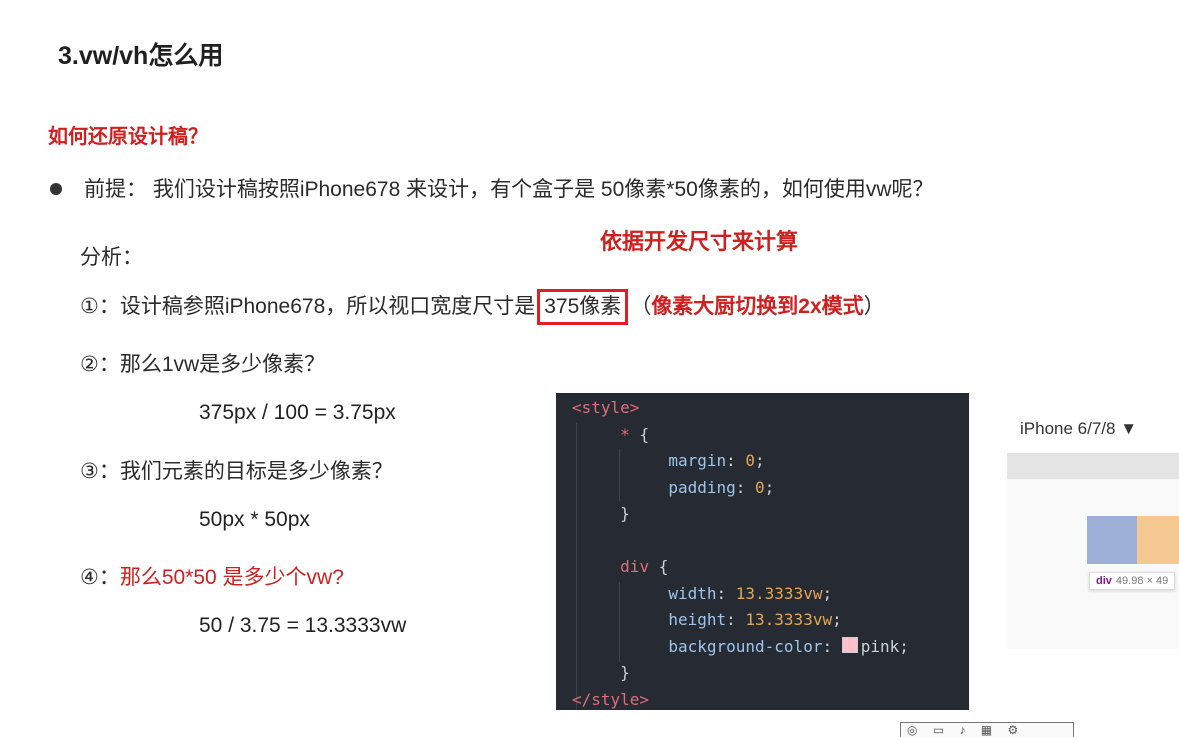 The image size is (1179, 737). I want to click on code-line: height: 13.3333vw;, so click(755, 619).